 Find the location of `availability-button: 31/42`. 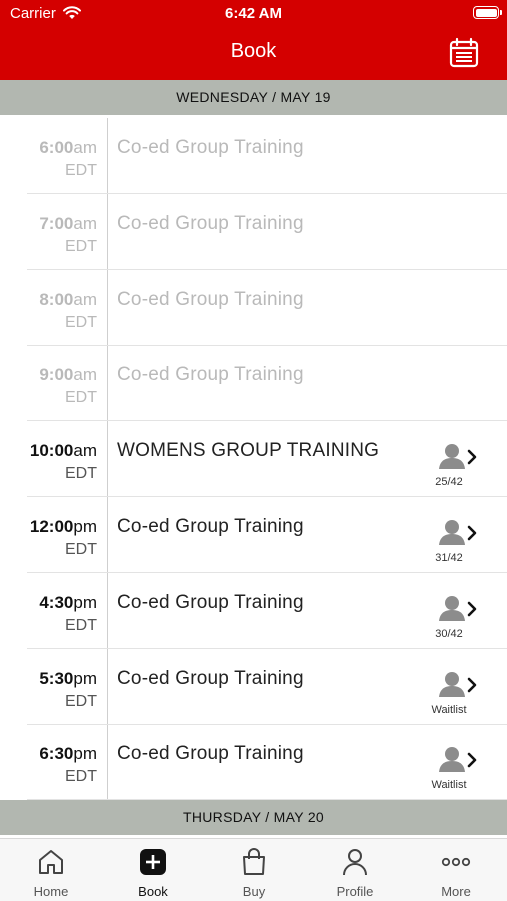

availability-button: 31/42 is located at coordinates (456, 544).